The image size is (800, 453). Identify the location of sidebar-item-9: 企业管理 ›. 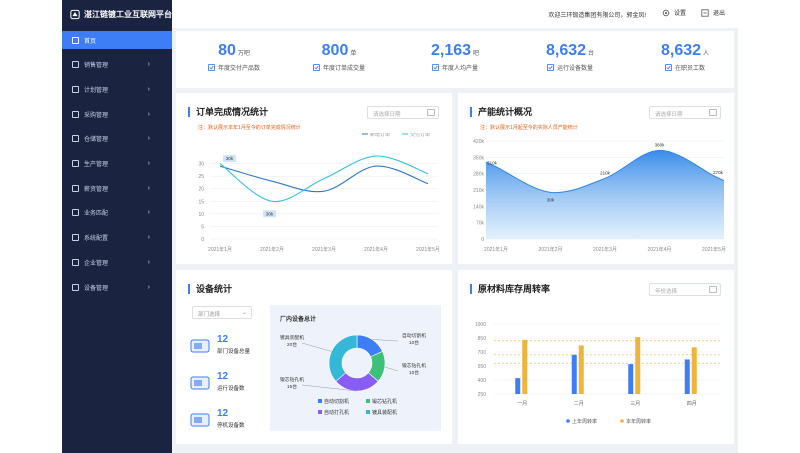
(117, 262).